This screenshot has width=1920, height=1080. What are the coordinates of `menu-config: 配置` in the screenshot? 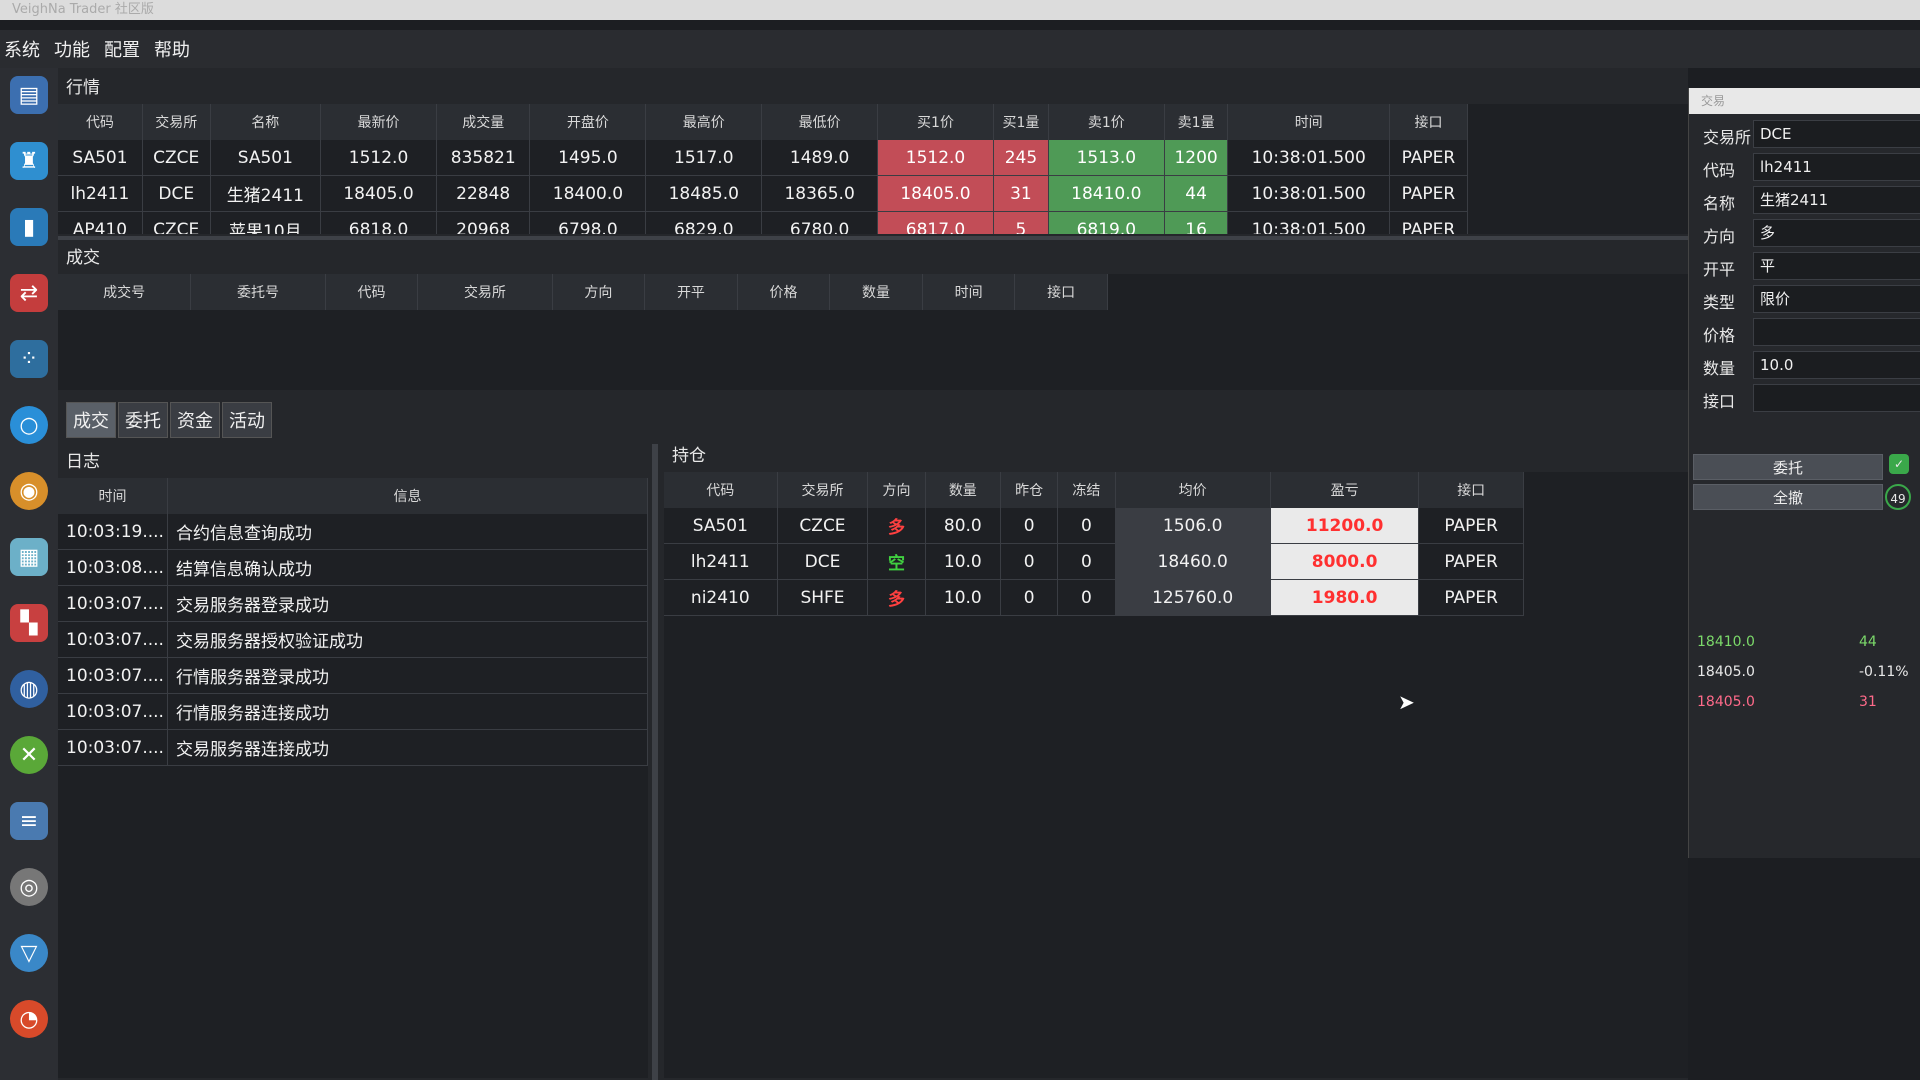 It's located at (122, 49).